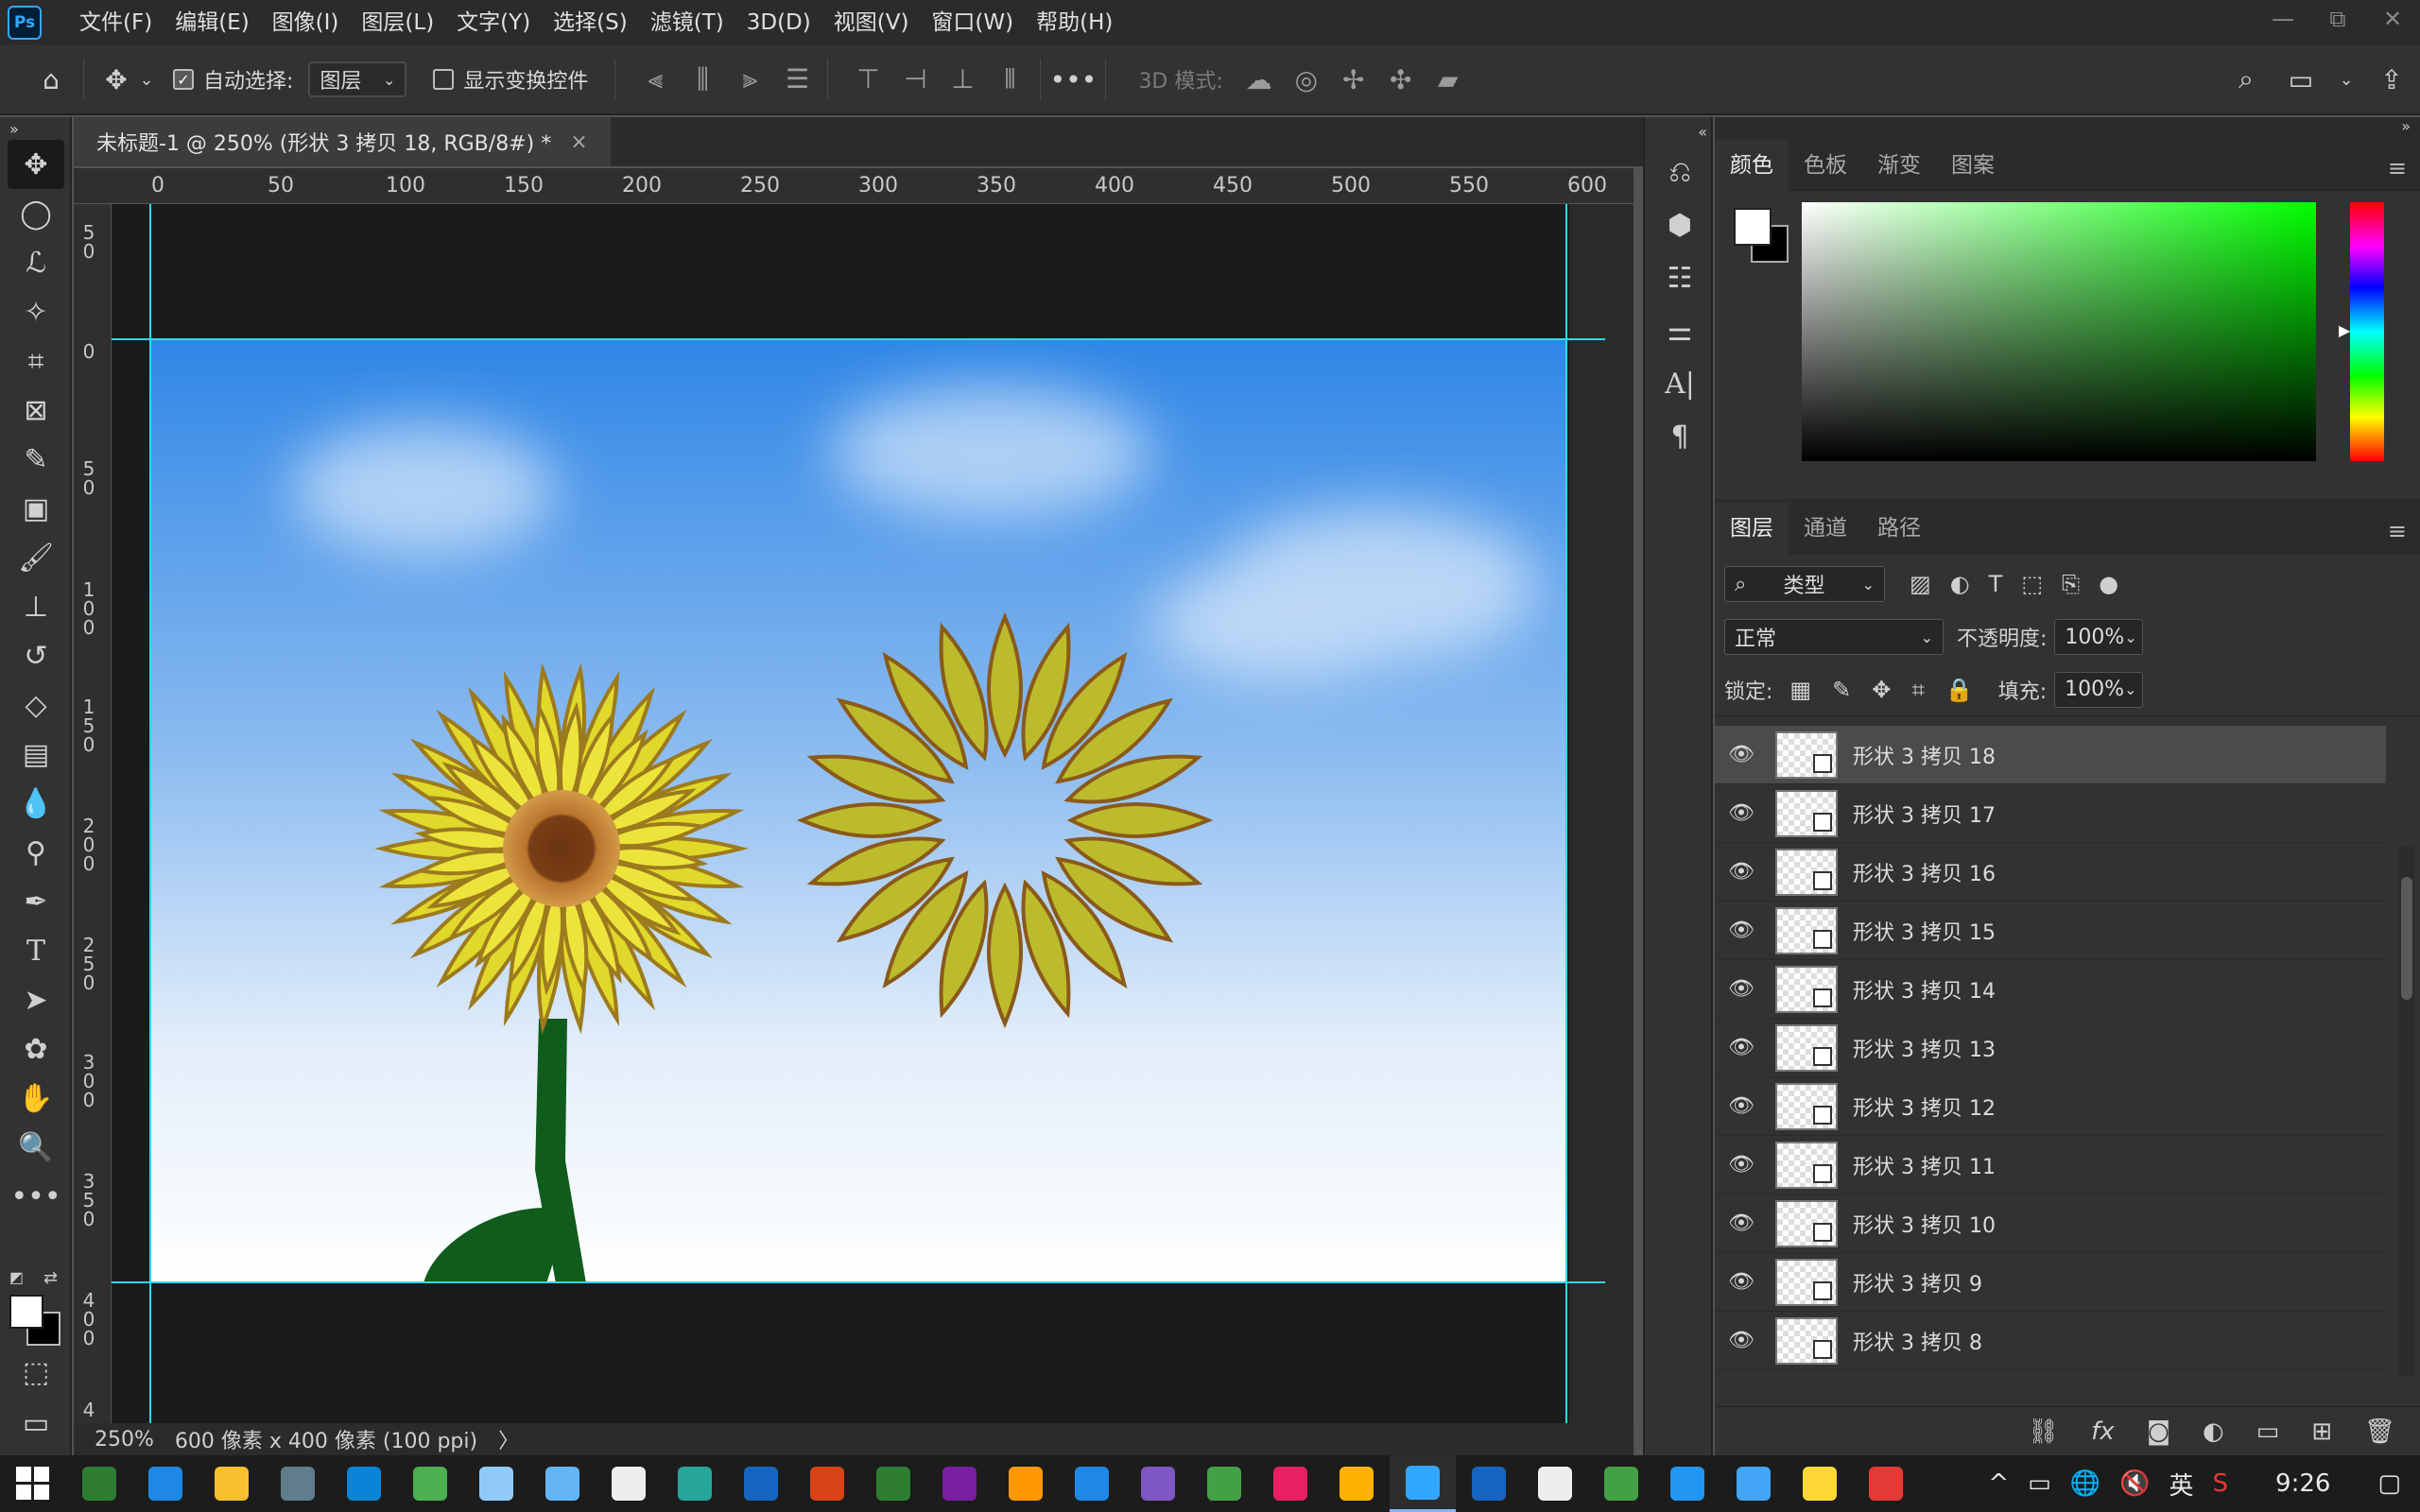 This screenshot has height=1512, width=2420. What do you see at coordinates (578, 142) in the screenshot?
I see `close-tab-icon: ×` at bounding box center [578, 142].